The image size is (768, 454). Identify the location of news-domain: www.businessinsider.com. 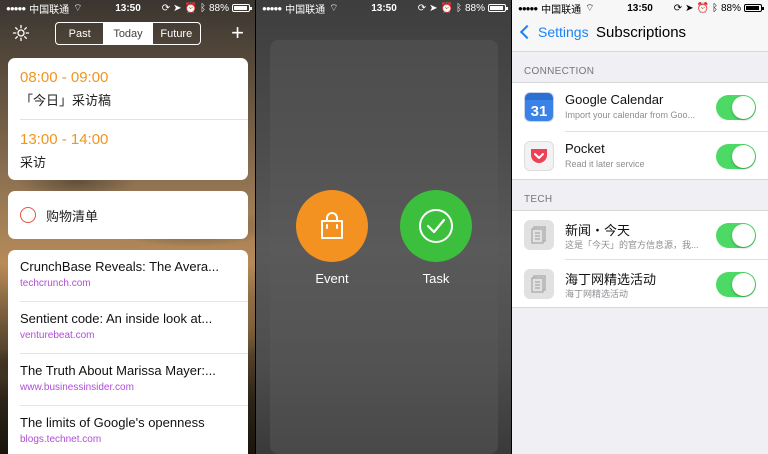
(77, 387).